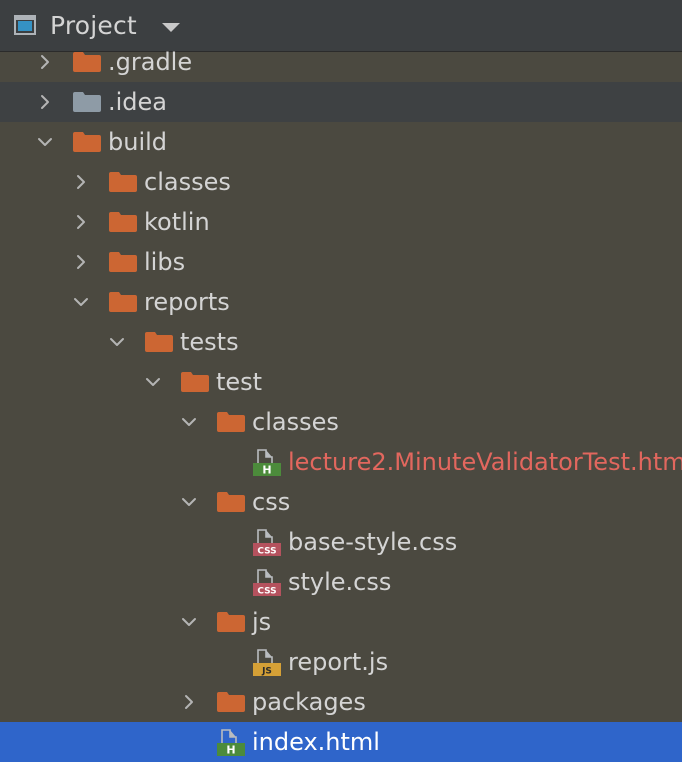 This screenshot has width=682, height=762. I want to click on tree-item-label: style.css, so click(340, 582).